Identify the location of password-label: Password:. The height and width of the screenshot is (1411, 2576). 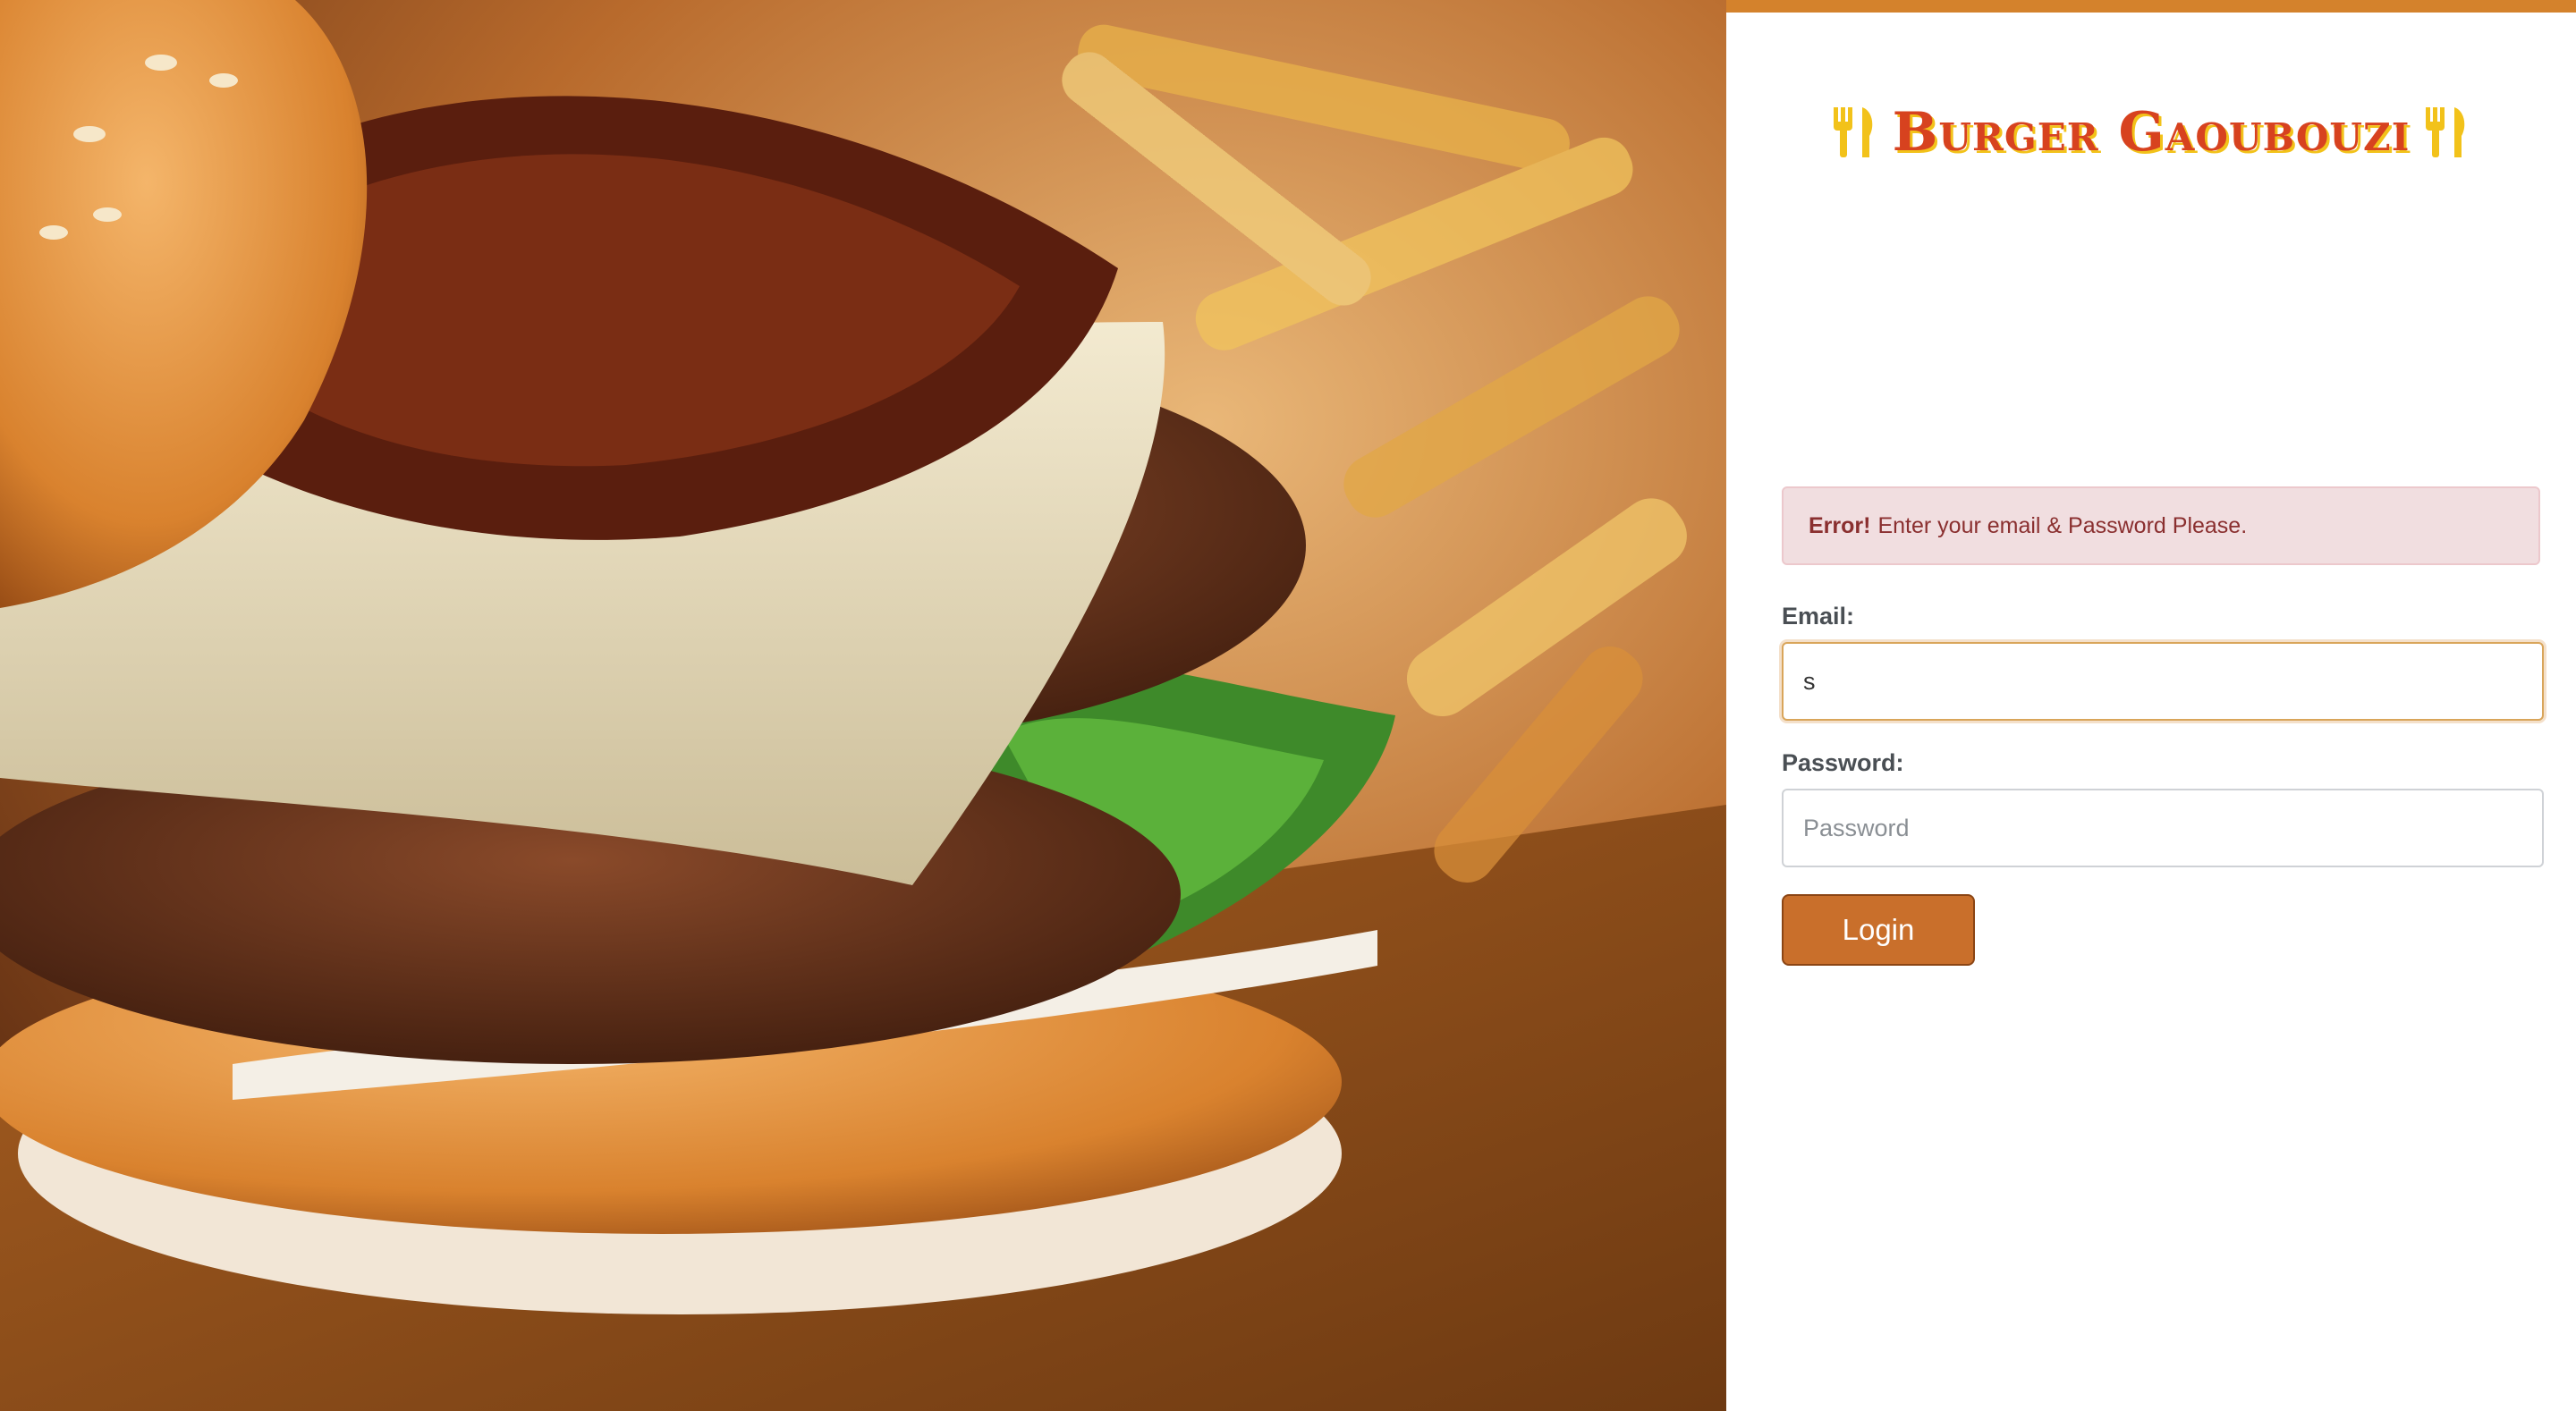
(1843, 763).